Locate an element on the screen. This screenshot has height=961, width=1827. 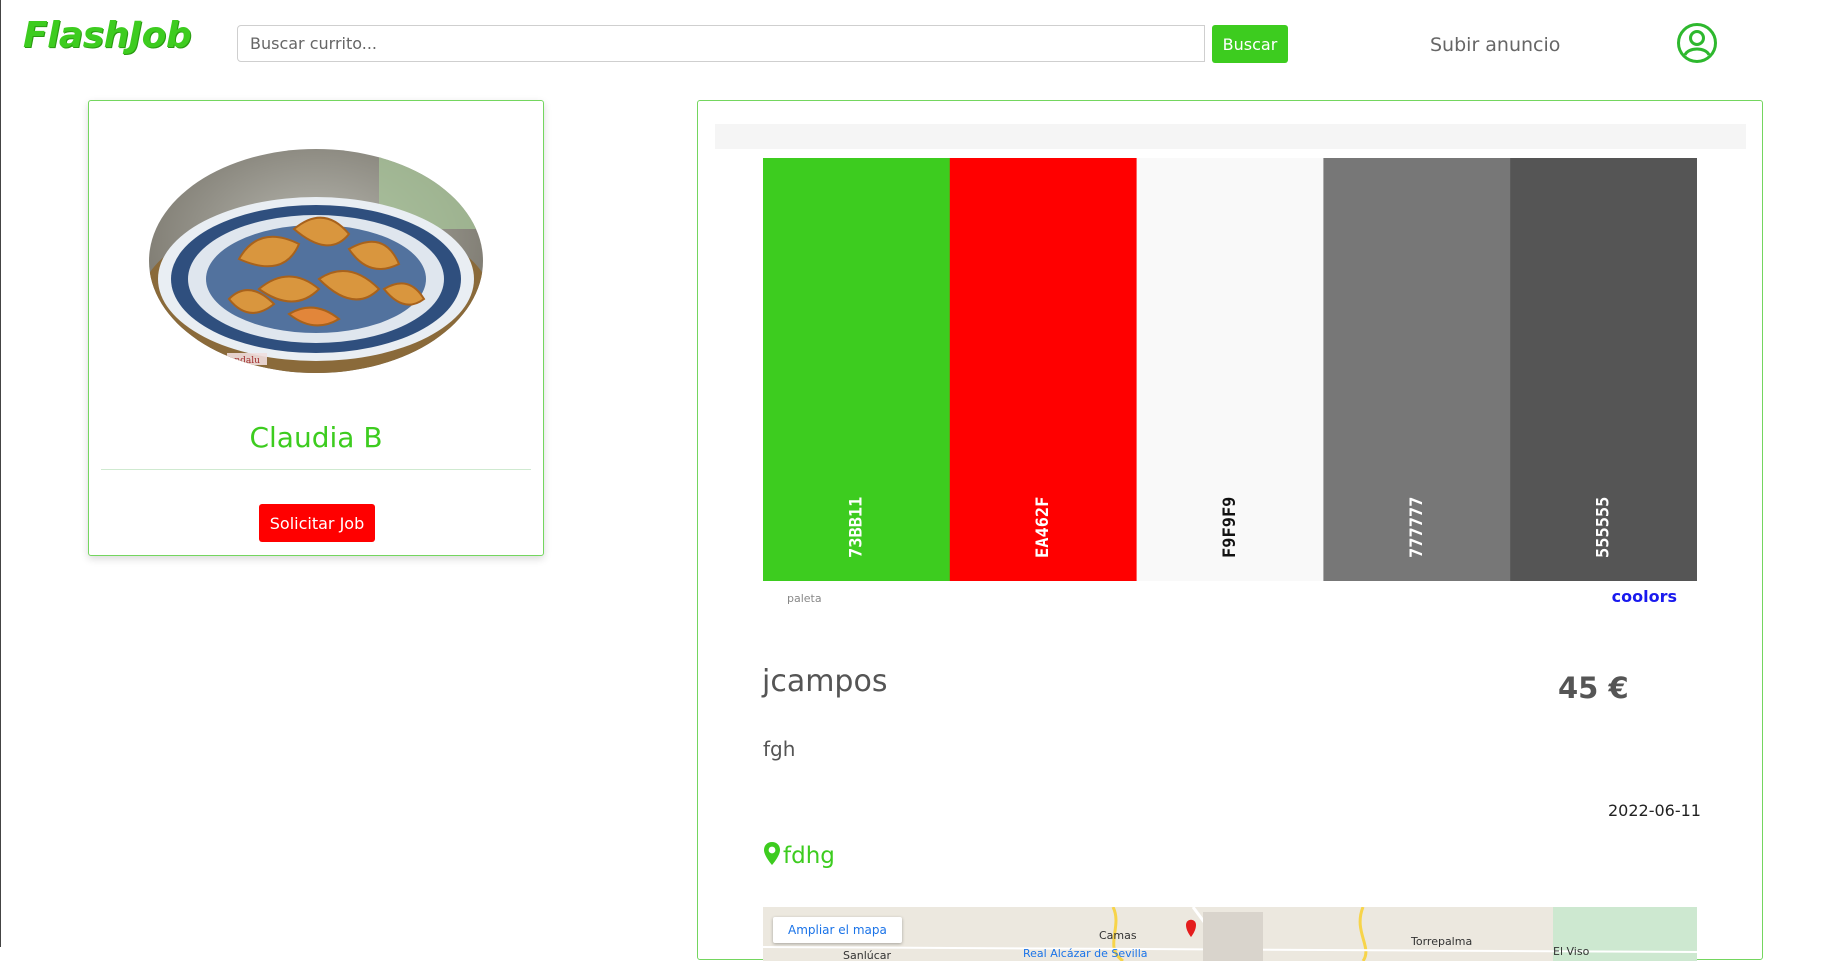
location-text: fdhg is located at coordinates (809, 856).